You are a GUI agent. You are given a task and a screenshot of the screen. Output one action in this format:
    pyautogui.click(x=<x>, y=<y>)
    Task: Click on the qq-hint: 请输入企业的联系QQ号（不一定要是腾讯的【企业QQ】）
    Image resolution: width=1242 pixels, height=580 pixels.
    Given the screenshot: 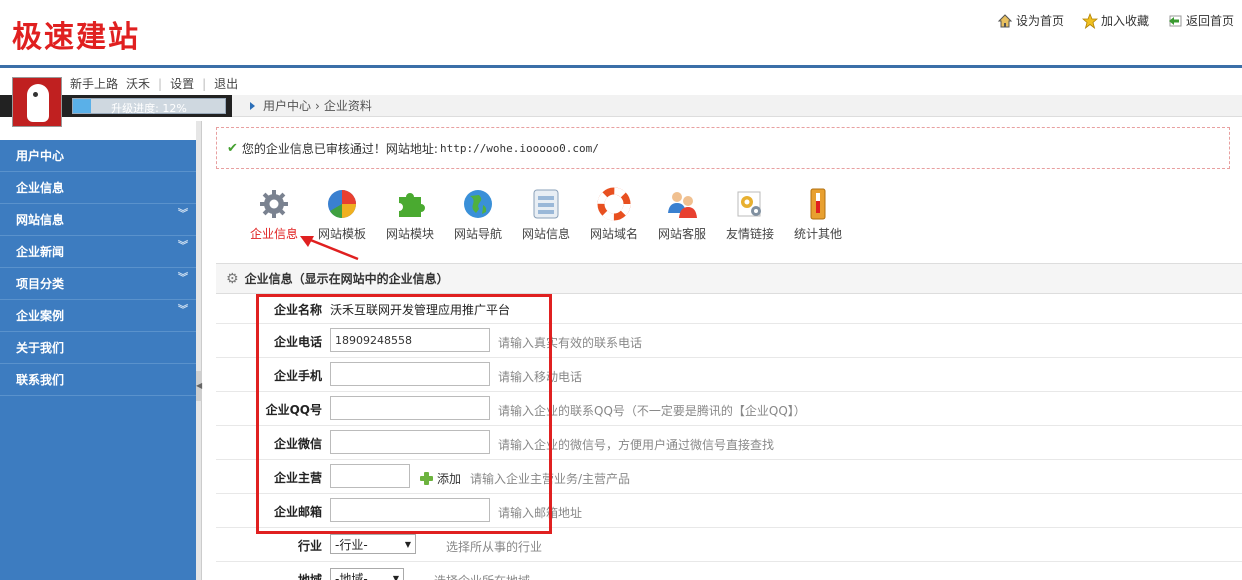 What is the action you would take?
    pyautogui.click(x=652, y=411)
    